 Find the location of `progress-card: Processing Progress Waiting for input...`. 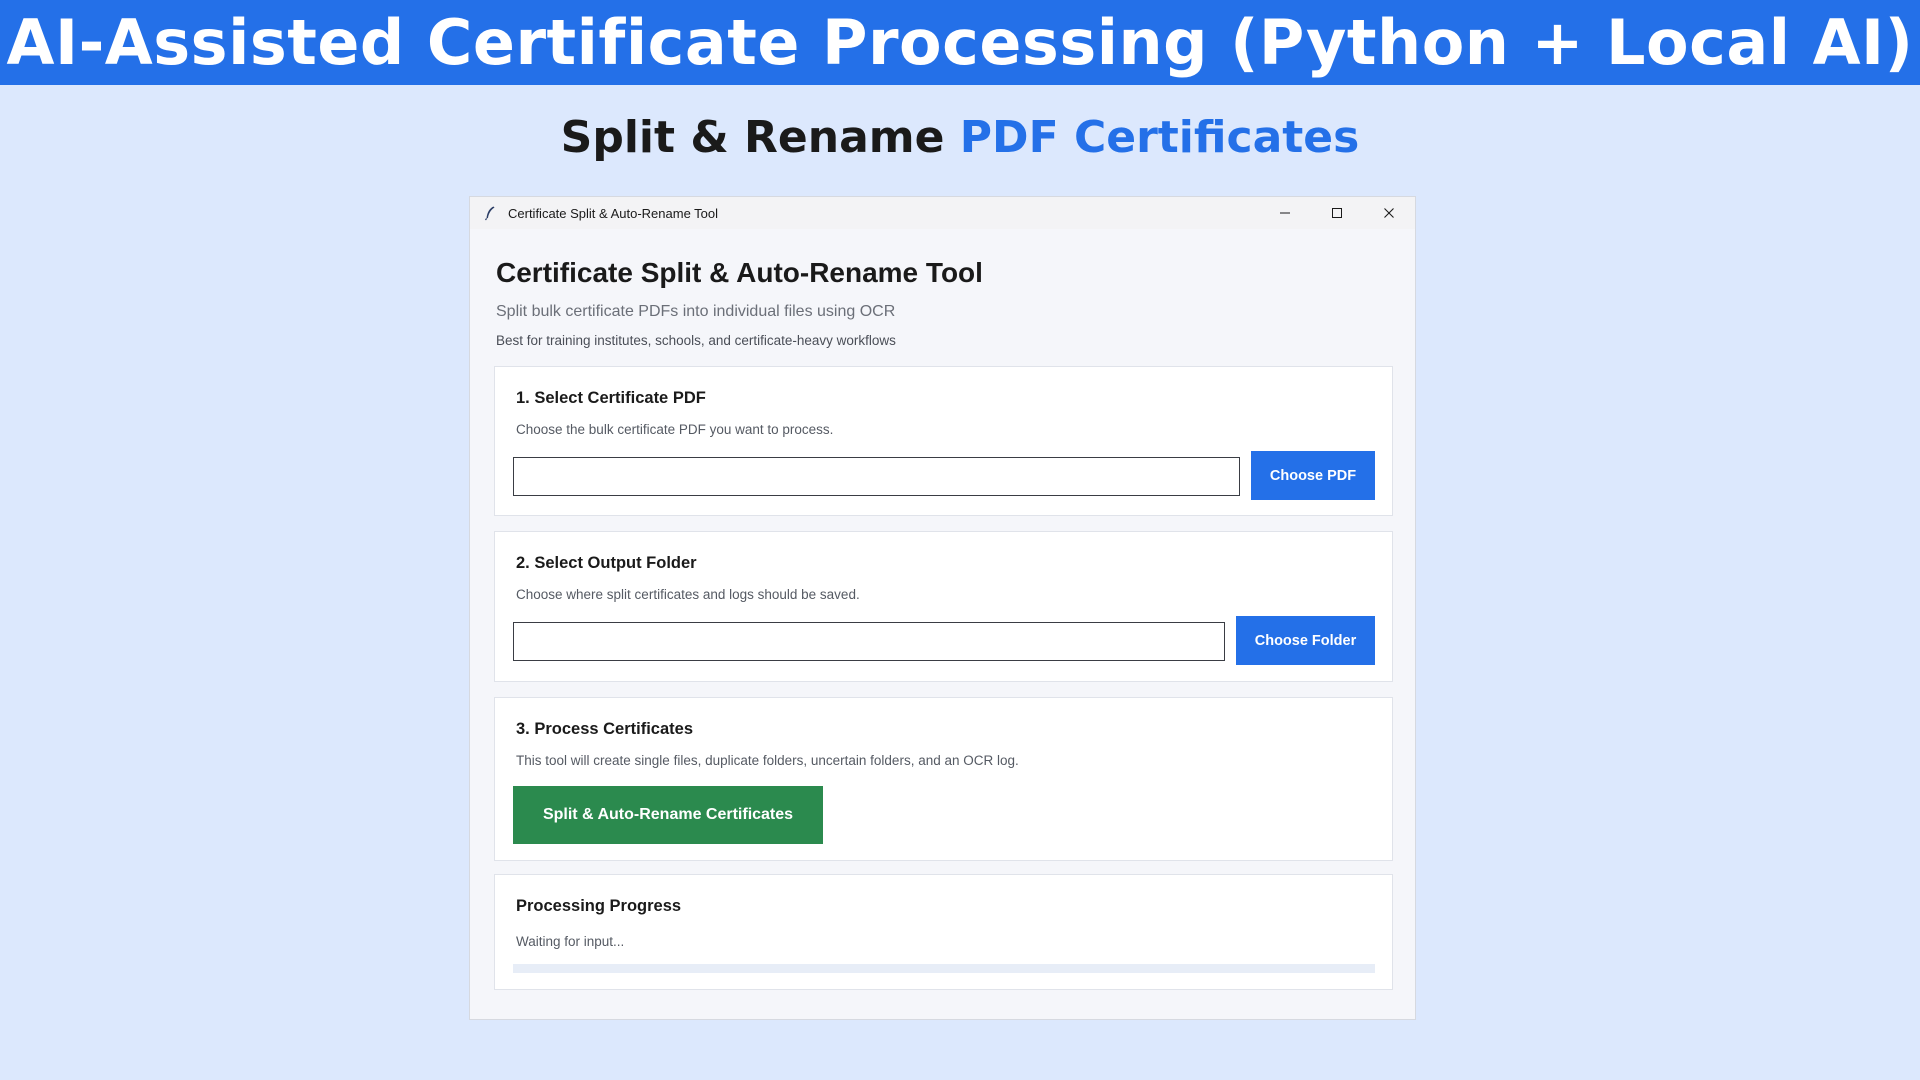

progress-card: Processing Progress Waiting for input... is located at coordinates (943, 932).